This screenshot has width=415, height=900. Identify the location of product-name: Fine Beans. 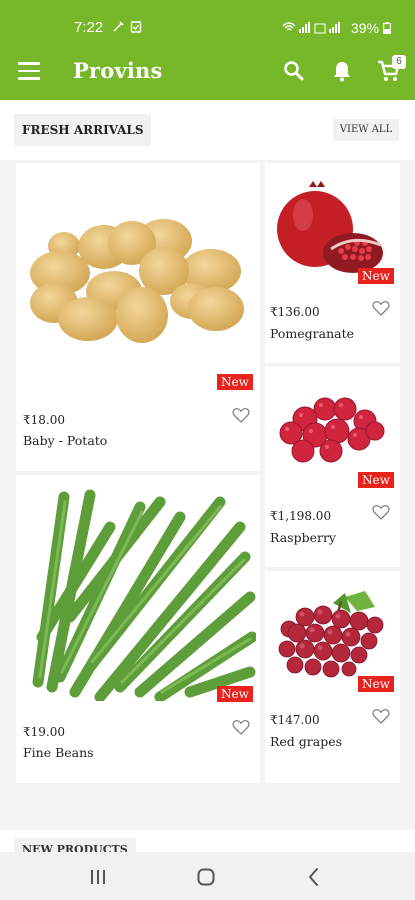
(58, 752).